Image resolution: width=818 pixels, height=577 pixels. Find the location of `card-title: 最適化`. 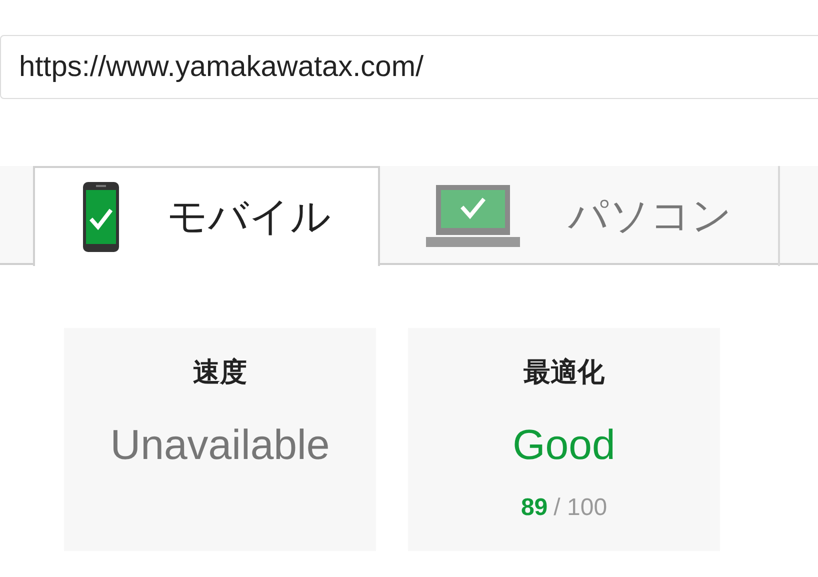

card-title: 最適化 is located at coordinates (564, 372).